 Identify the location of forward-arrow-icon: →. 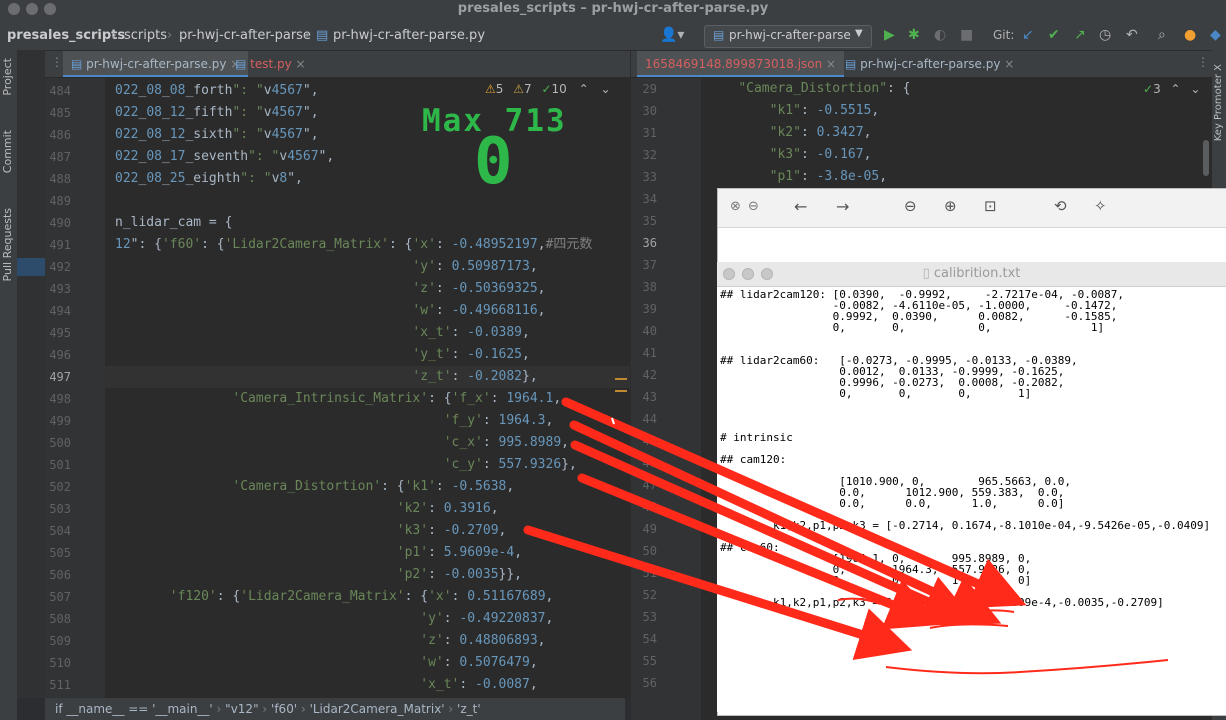
(842, 206).